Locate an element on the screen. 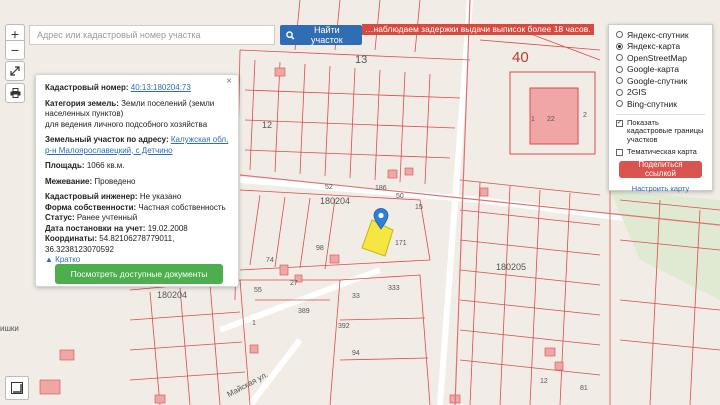 This screenshot has height=405, width=720. parcel-number: 33 is located at coordinates (356, 296).